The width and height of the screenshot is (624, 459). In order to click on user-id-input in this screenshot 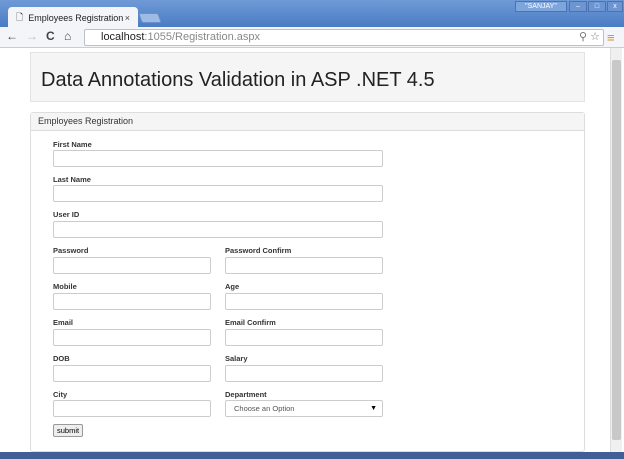, I will do `click(218, 229)`.